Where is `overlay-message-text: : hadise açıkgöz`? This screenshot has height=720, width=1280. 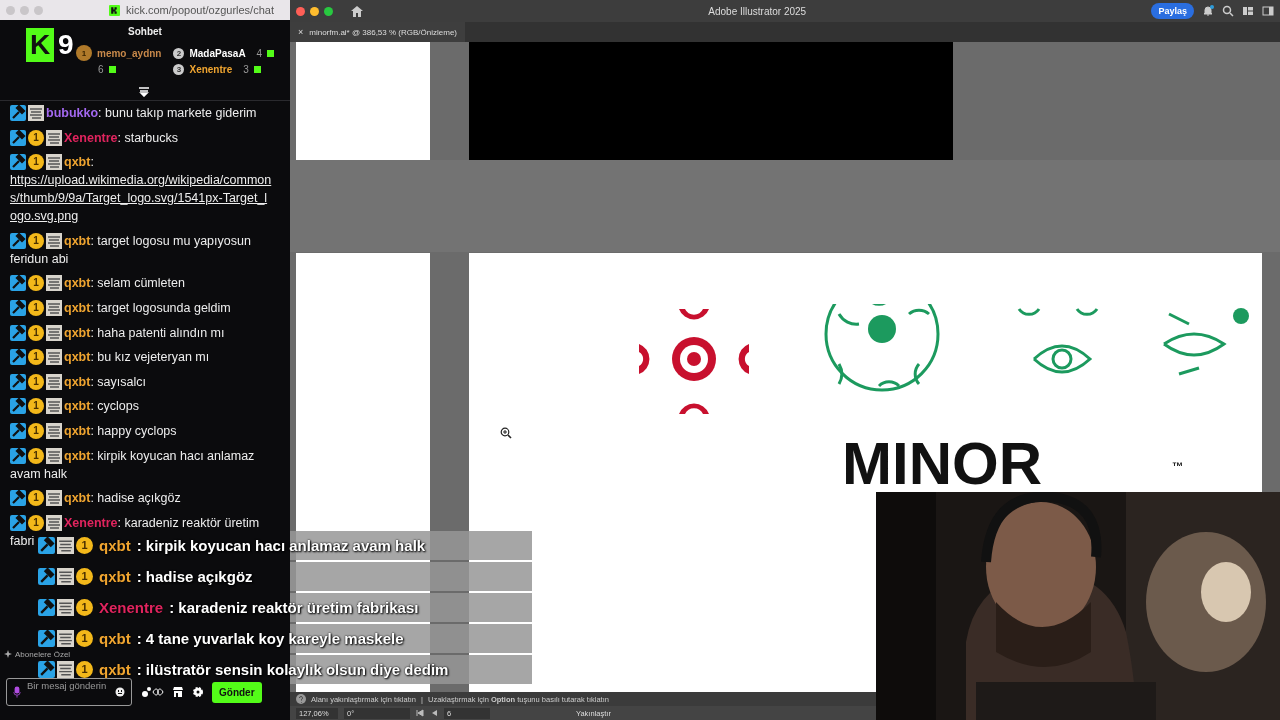
overlay-message-text: : hadise açıkgöz is located at coordinates (194, 576).